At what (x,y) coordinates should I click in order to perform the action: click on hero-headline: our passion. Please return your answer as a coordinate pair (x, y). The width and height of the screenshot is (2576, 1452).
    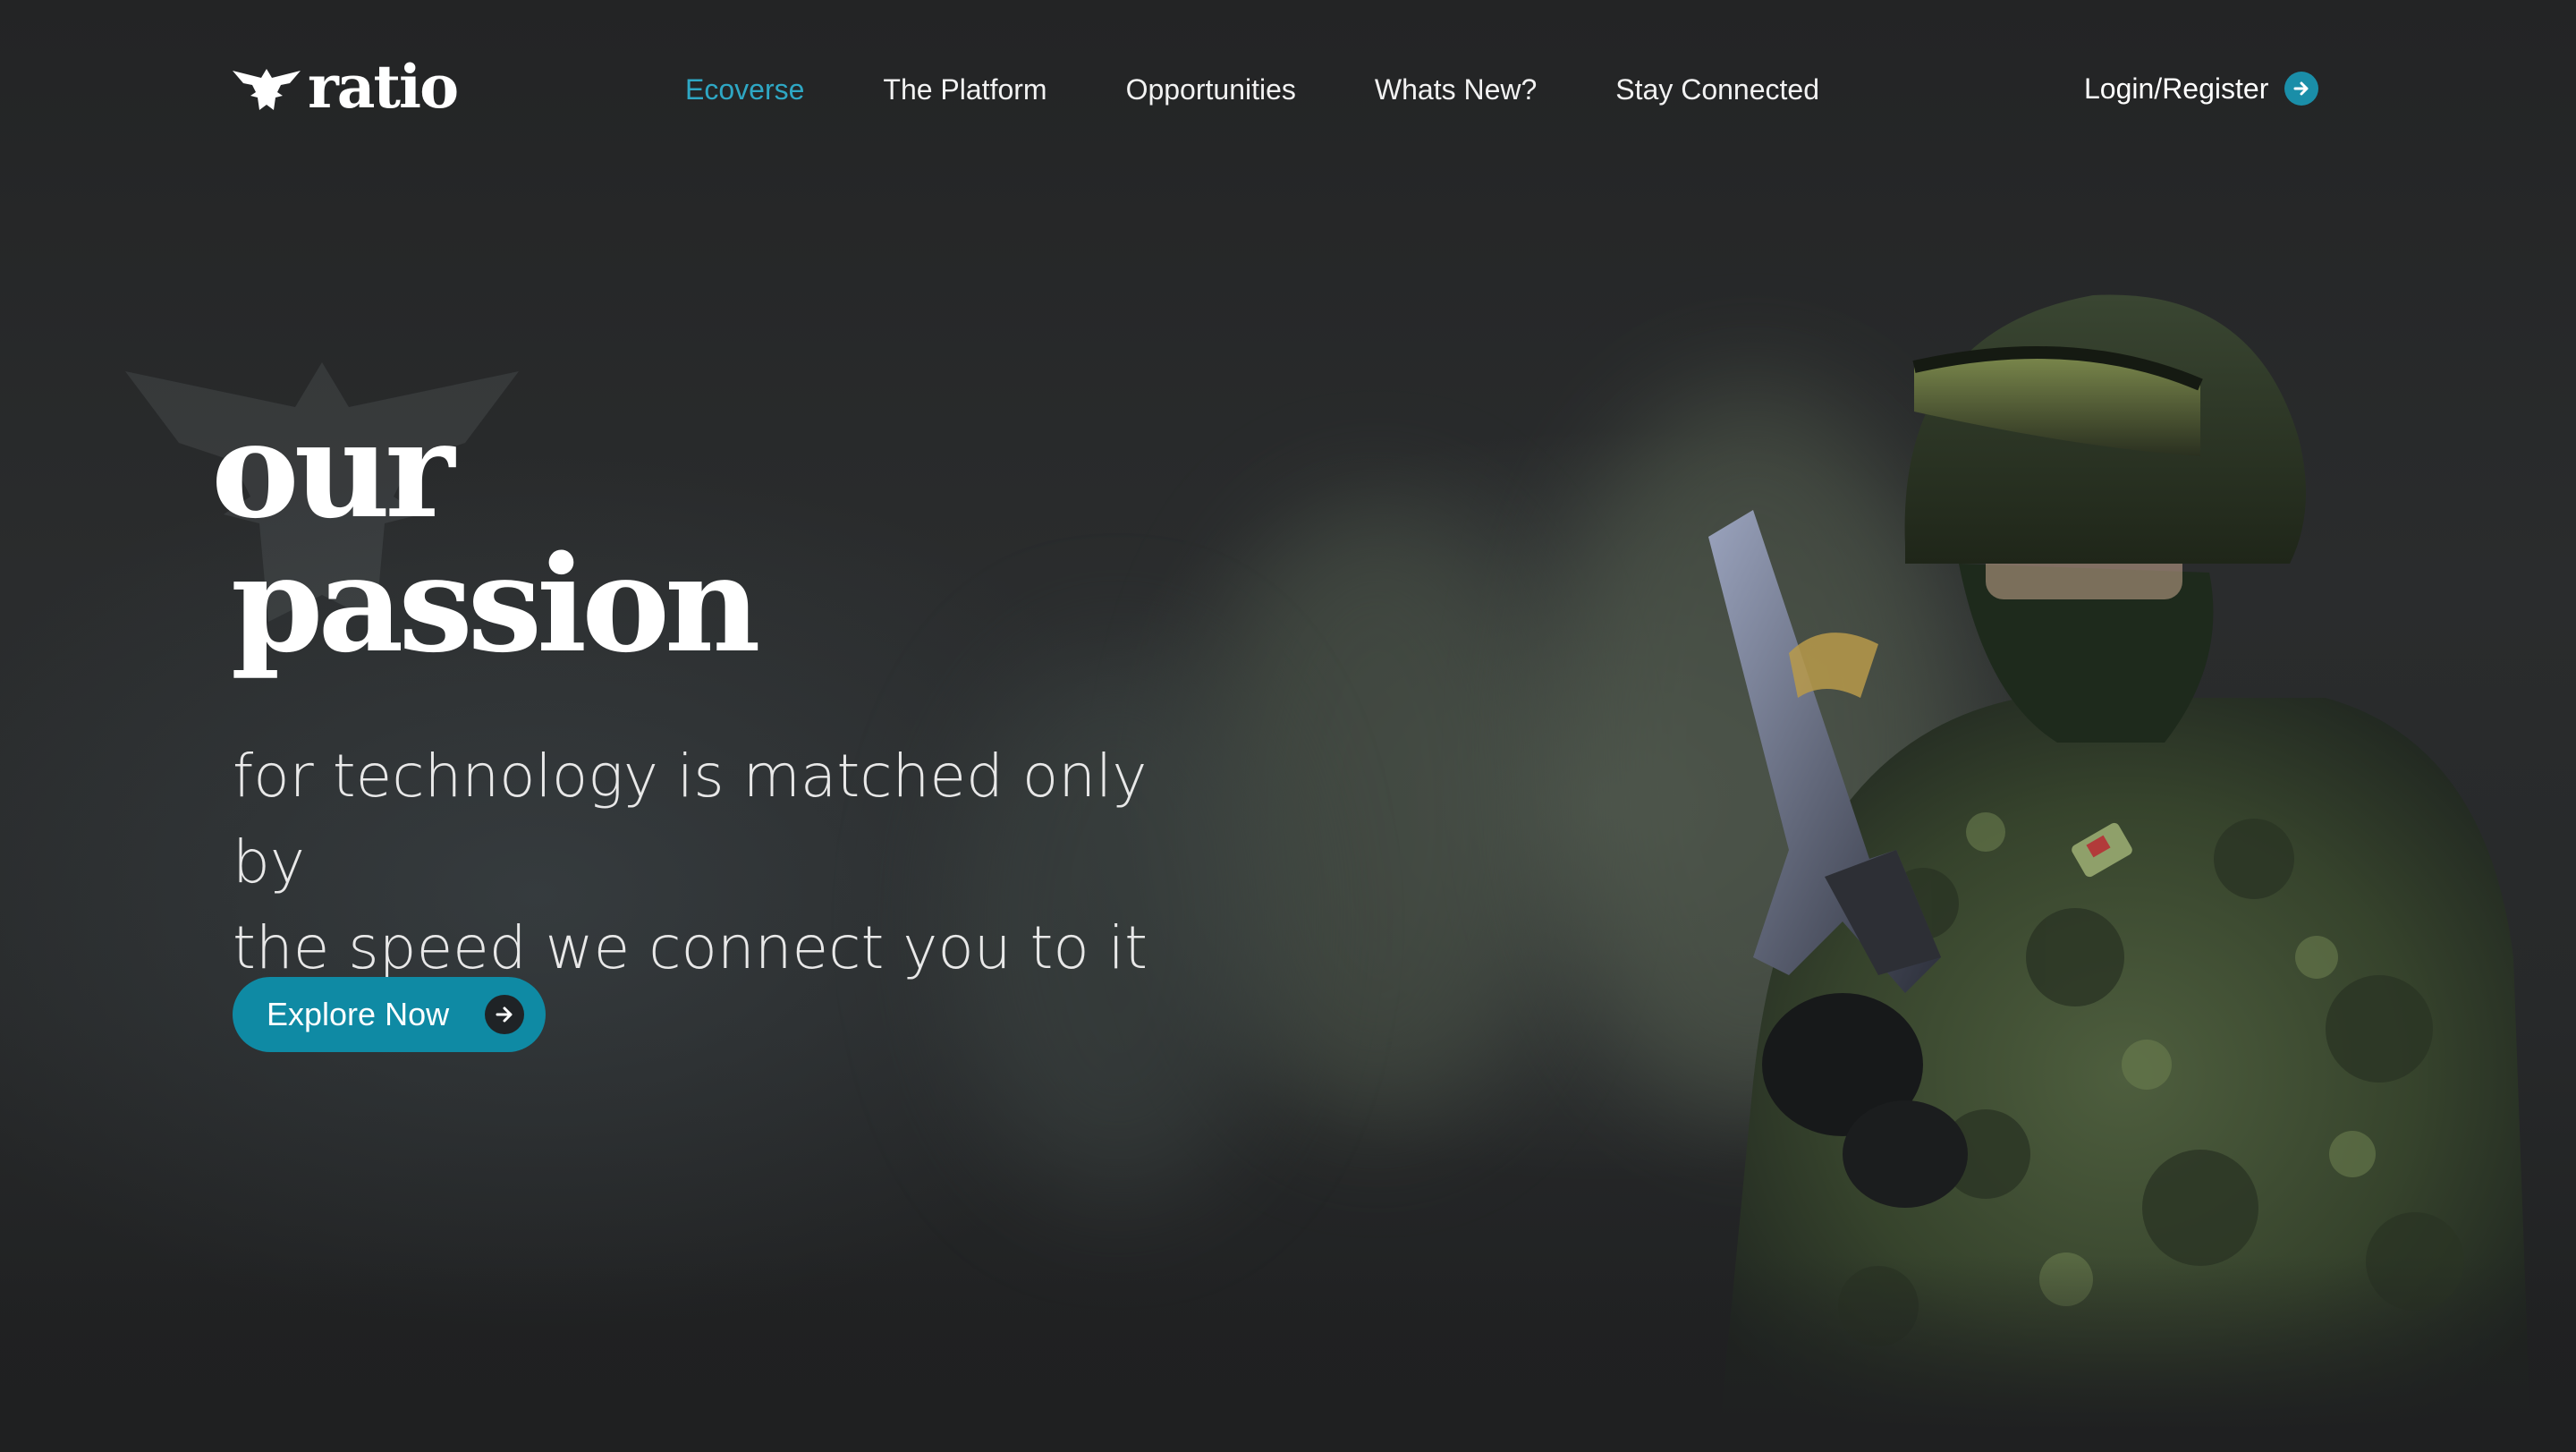
    Looking at the image, I should click on (486, 537).